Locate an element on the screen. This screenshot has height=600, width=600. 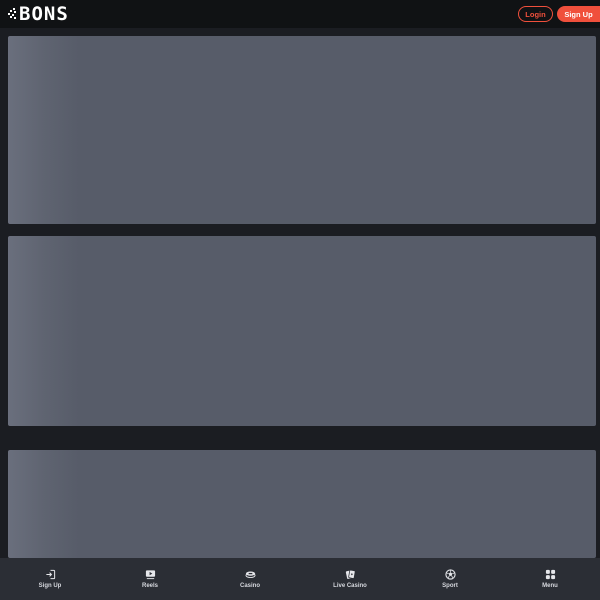
nav-item-reels: Reels is located at coordinates (150, 579).